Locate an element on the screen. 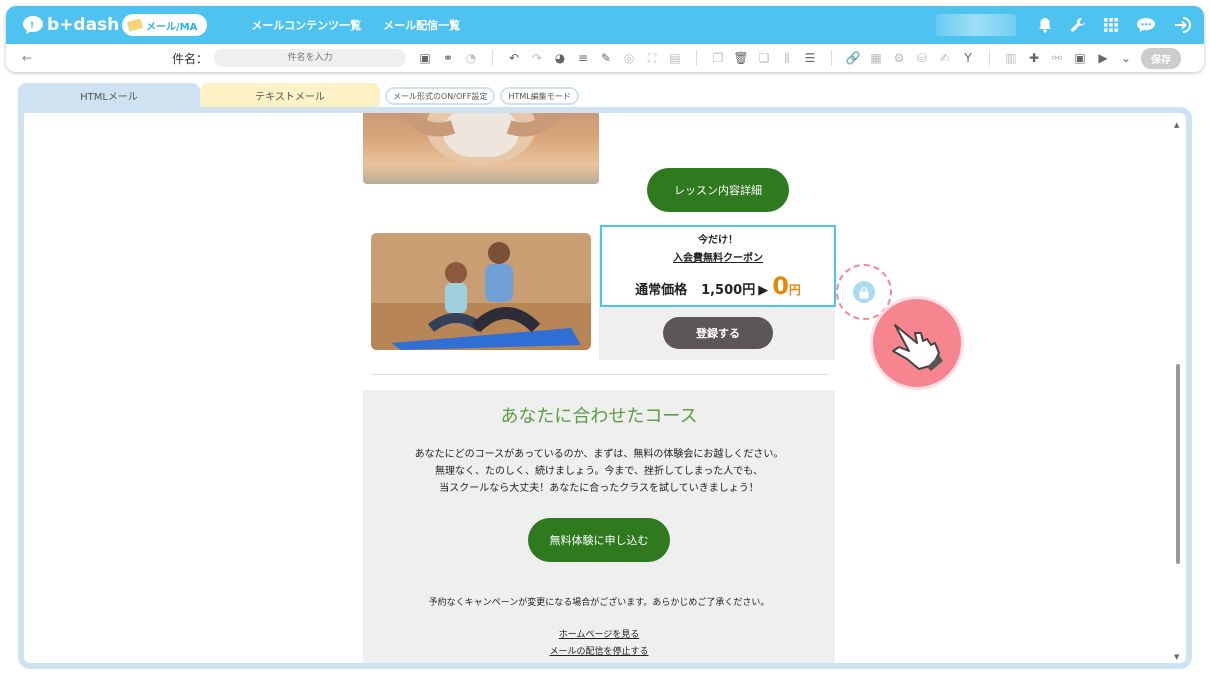 The width and height of the screenshot is (1210, 680). yoga-image-top is located at coordinates (481, 148).